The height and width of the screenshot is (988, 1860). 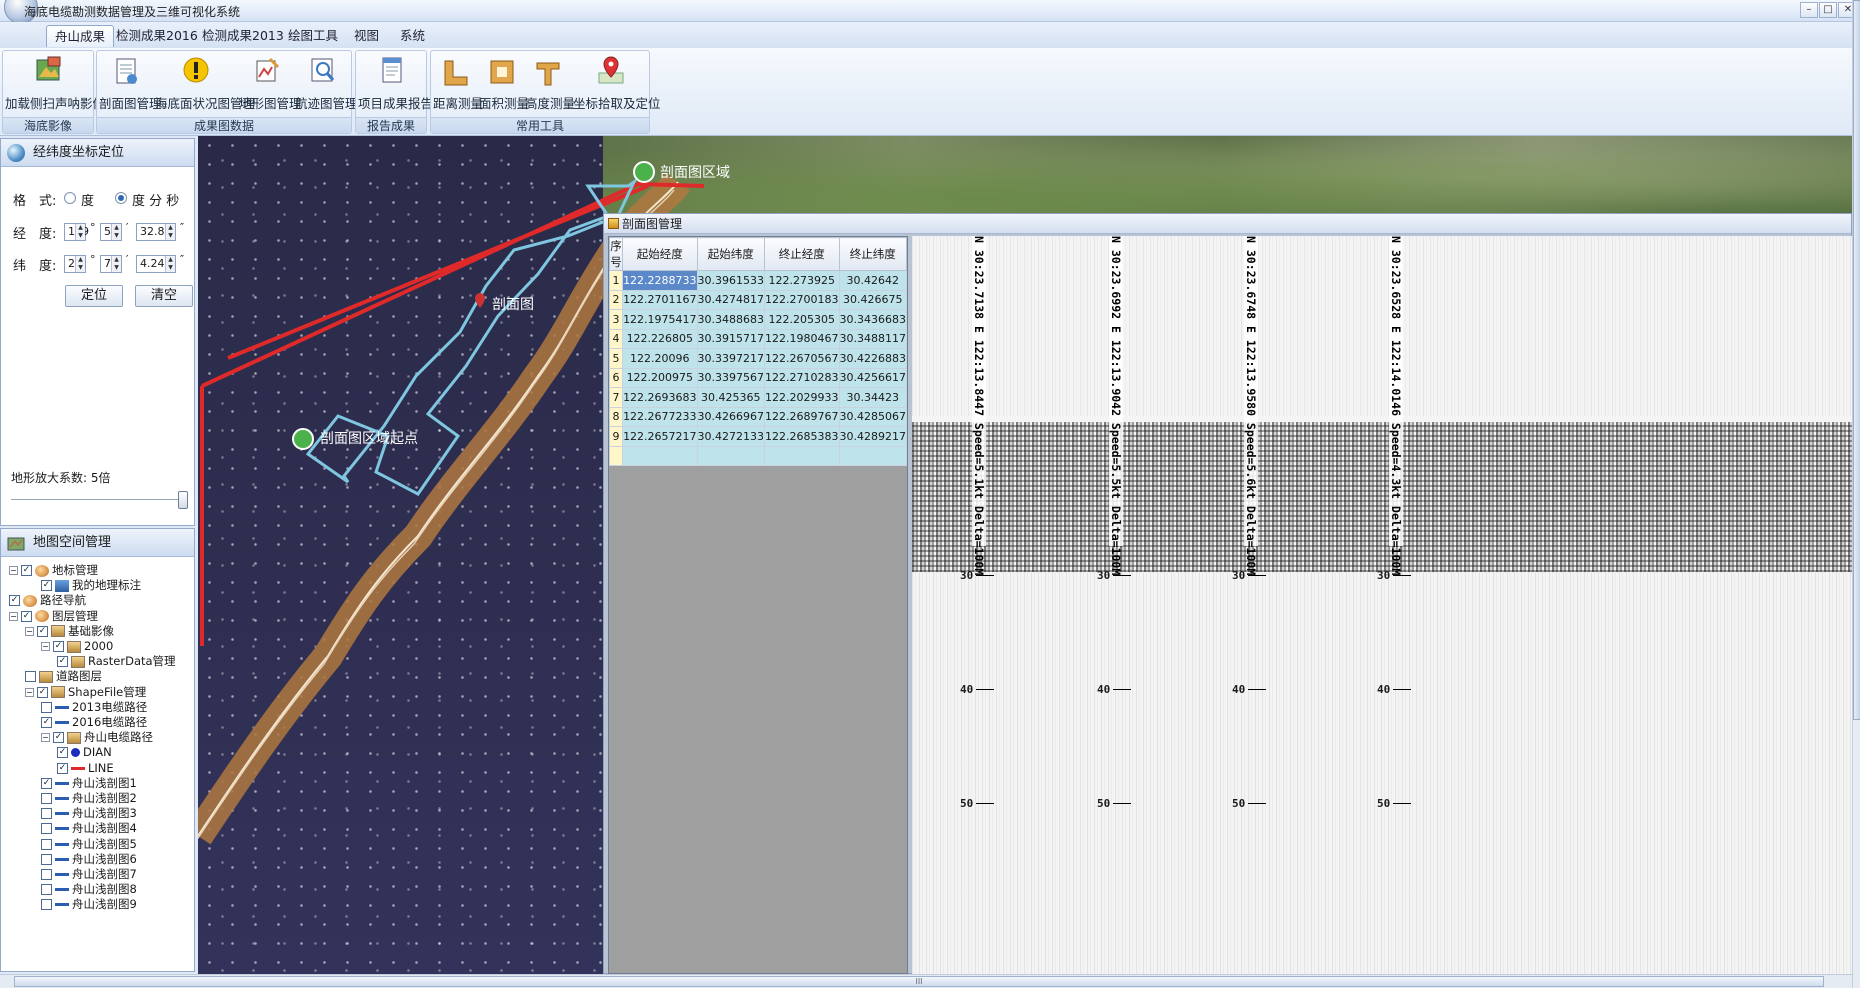 What do you see at coordinates (873, 358) in the screenshot?
I see `table-cell: 30.4226883` at bounding box center [873, 358].